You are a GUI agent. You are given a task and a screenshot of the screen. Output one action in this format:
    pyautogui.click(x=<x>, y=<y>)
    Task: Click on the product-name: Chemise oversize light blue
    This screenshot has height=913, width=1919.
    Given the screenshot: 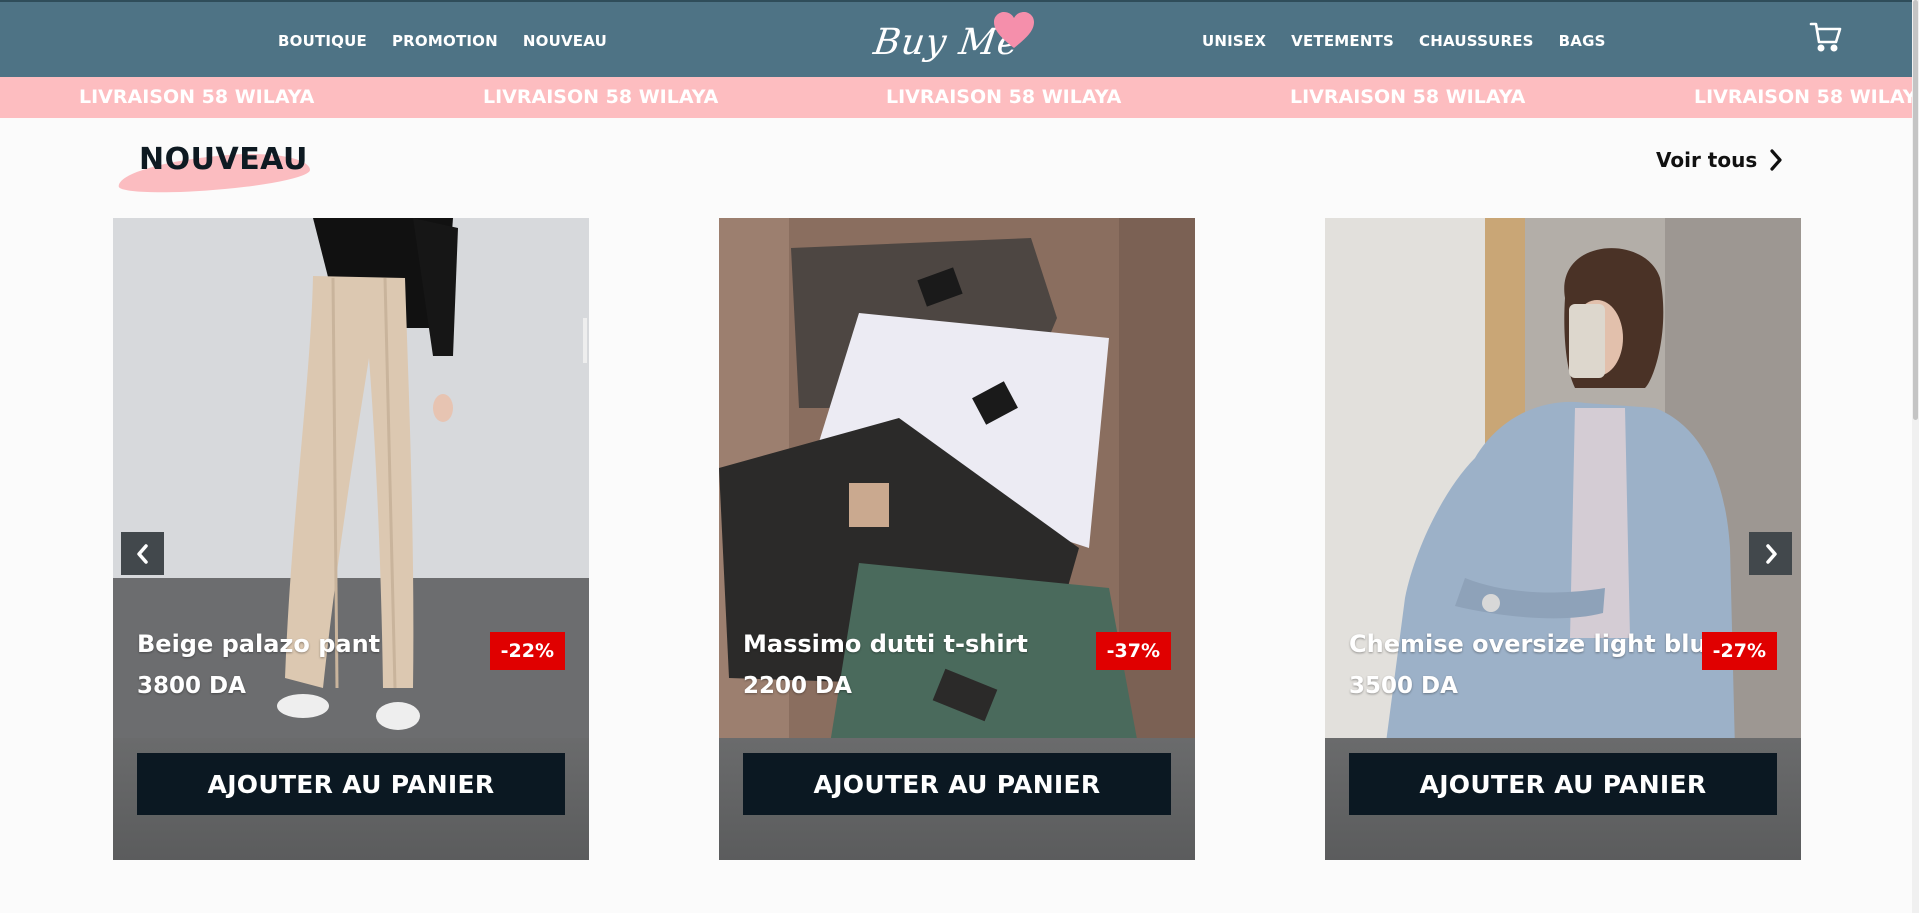 What is the action you would take?
    pyautogui.click(x=1536, y=644)
    